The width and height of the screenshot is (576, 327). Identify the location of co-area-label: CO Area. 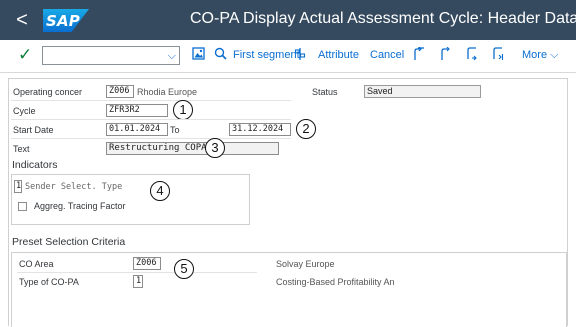
(36, 264).